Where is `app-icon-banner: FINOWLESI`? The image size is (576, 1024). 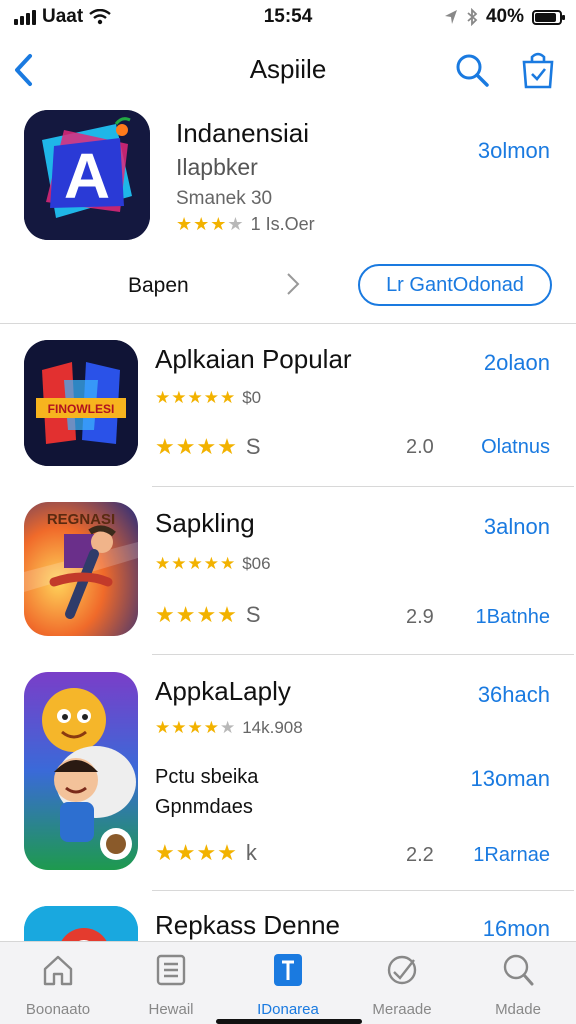 app-icon-banner: FINOWLESI is located at coordinates (81, 409).